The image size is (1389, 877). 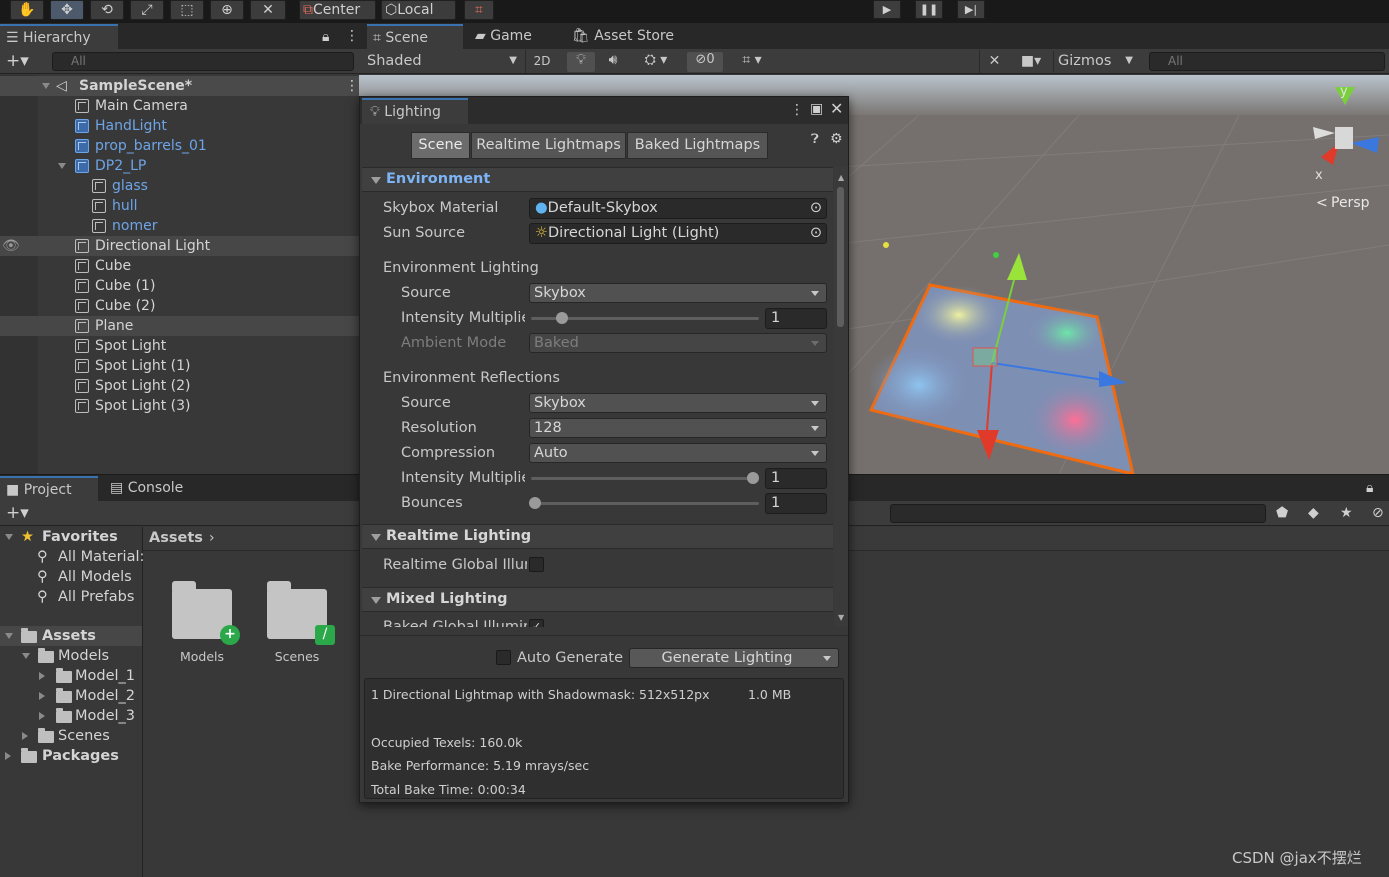 I want to click on scene-lighting-toggle: 💡︎, so click(x=581, y=62).